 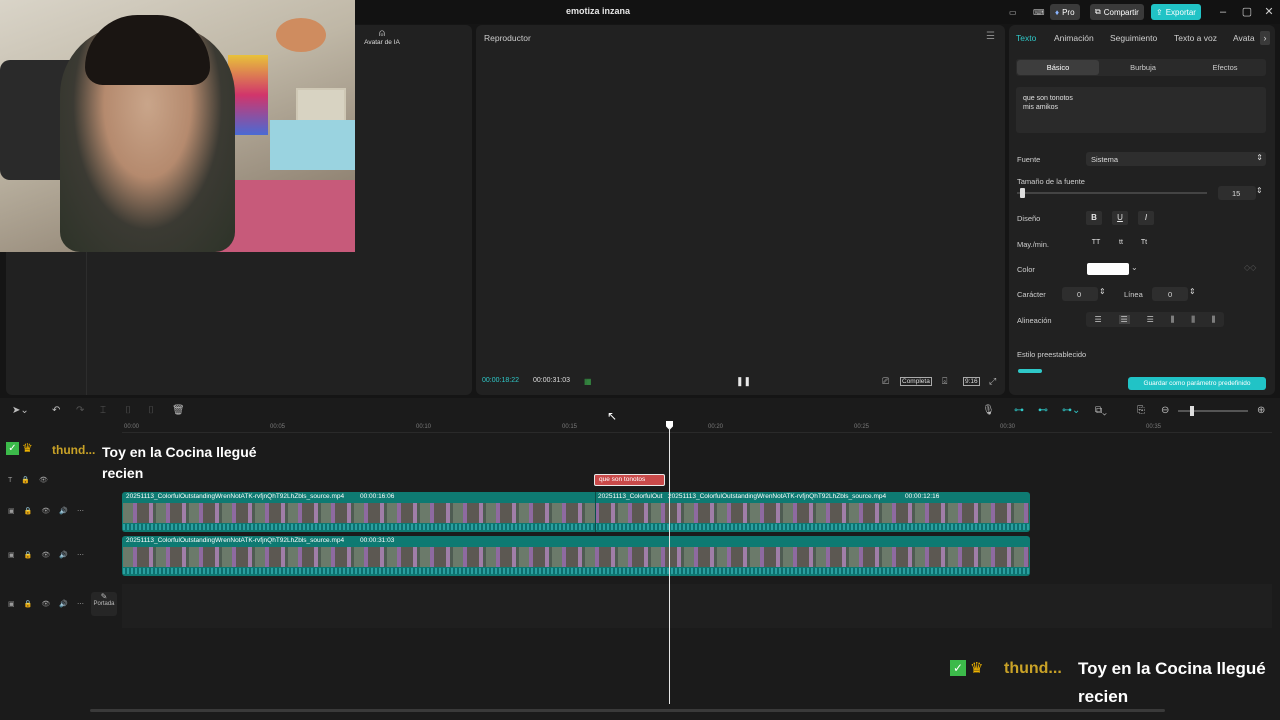 What do you see at coordinates (382, 37) in the screenshot?
I see `ai-avatar-tab: ⍝ Avatar de IA` at bounding box center [382, 37].